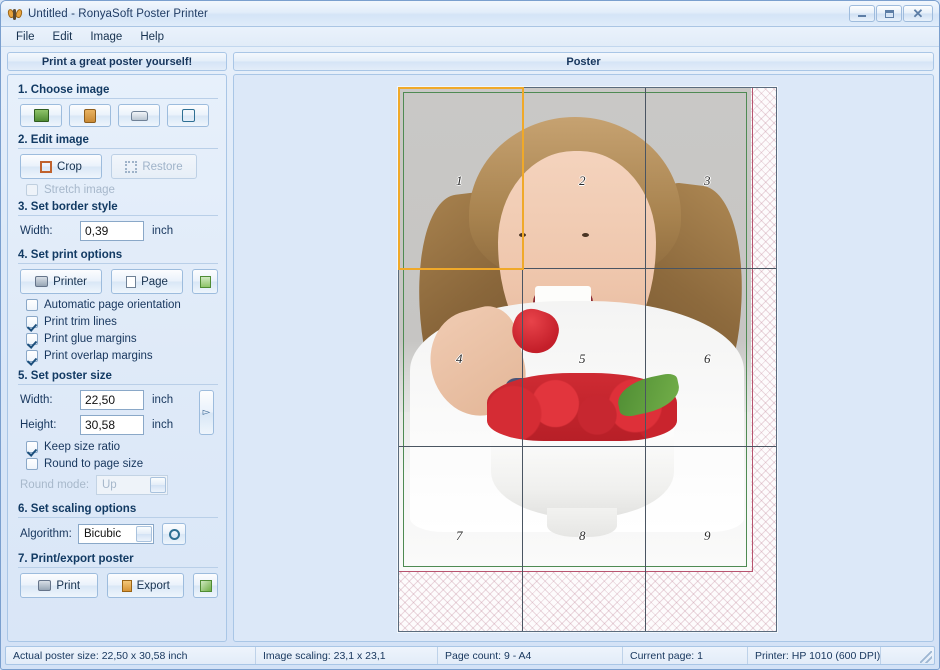 The image size is (940, 670). I want to click on export-preset-button, so click(205, 585).